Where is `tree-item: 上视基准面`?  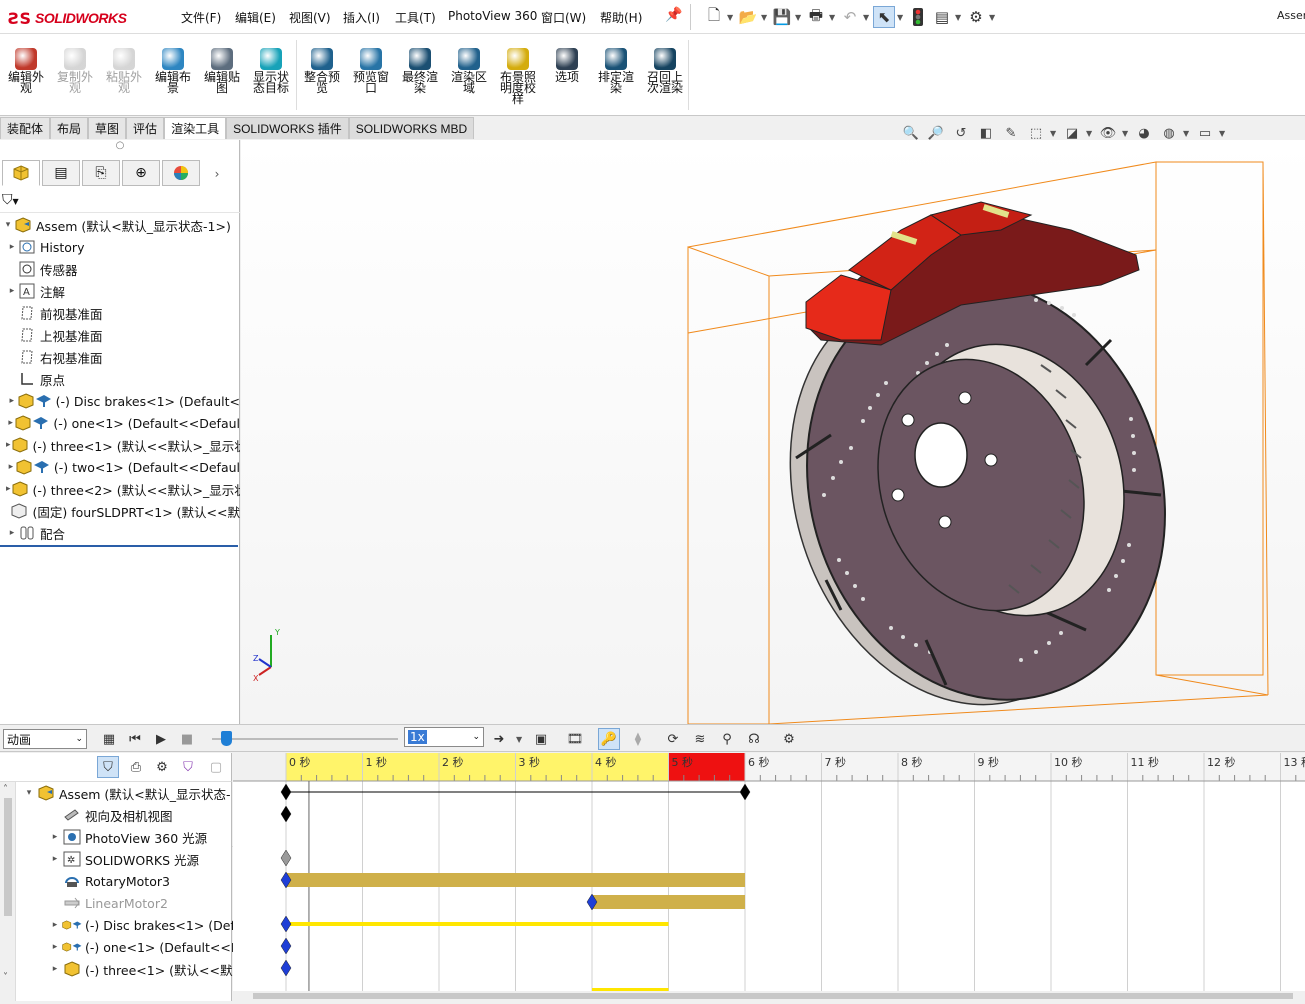
tree-item: 上视基准面 is located at coordinates (120, 335).